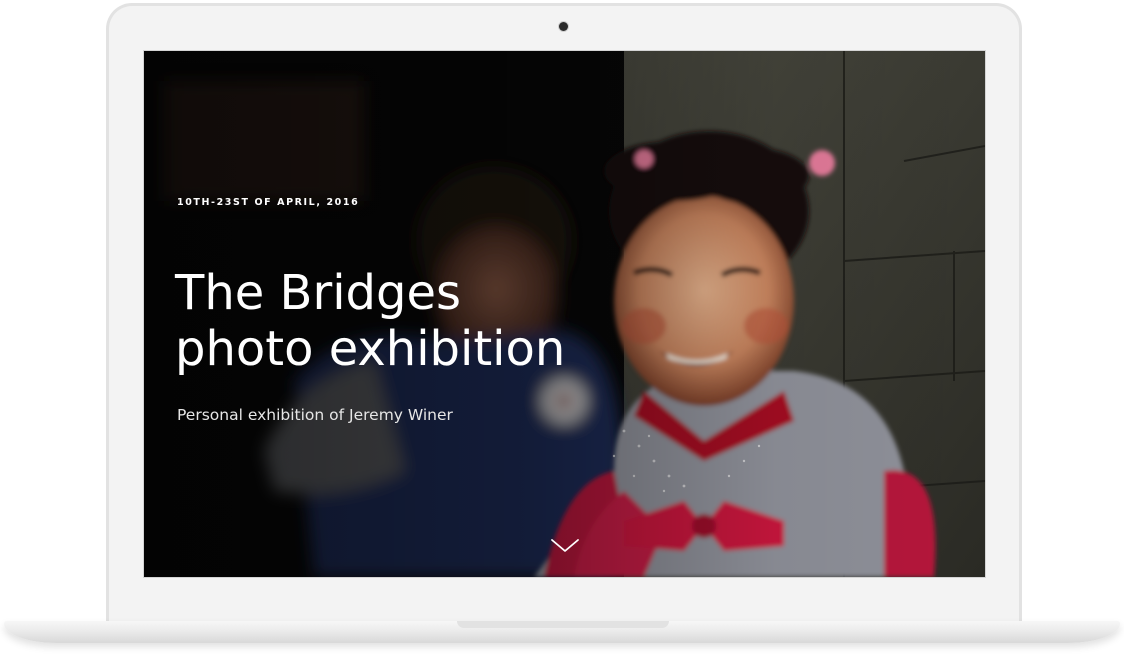 Image resolution: width=1124 pixels, height=658 pixels. I want to click on page-title: The Bridges photo exhibition, so click(435, 321).